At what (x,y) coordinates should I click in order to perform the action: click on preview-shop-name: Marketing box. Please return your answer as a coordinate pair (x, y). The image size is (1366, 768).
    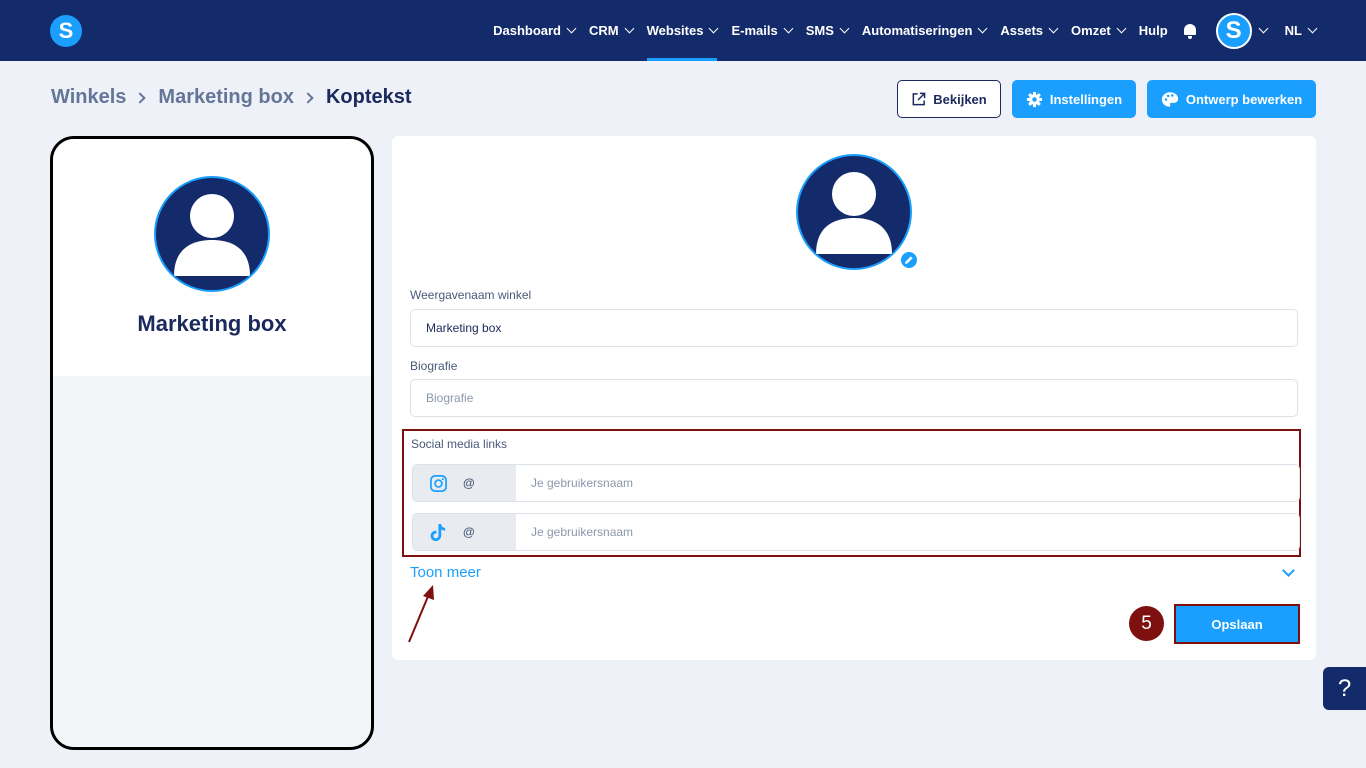
    Looking at the image, I should click on (212, 323).